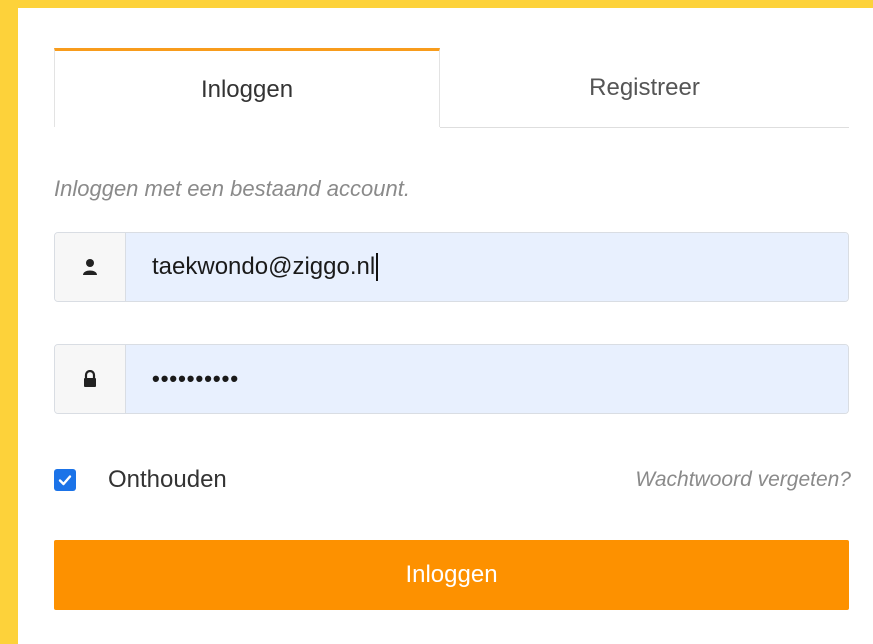 Image resolution: width=873 pixels, height=644 pixels. Describe the element at coordinates (377, 267) in the screenshot. I see `text-caret` at that location.